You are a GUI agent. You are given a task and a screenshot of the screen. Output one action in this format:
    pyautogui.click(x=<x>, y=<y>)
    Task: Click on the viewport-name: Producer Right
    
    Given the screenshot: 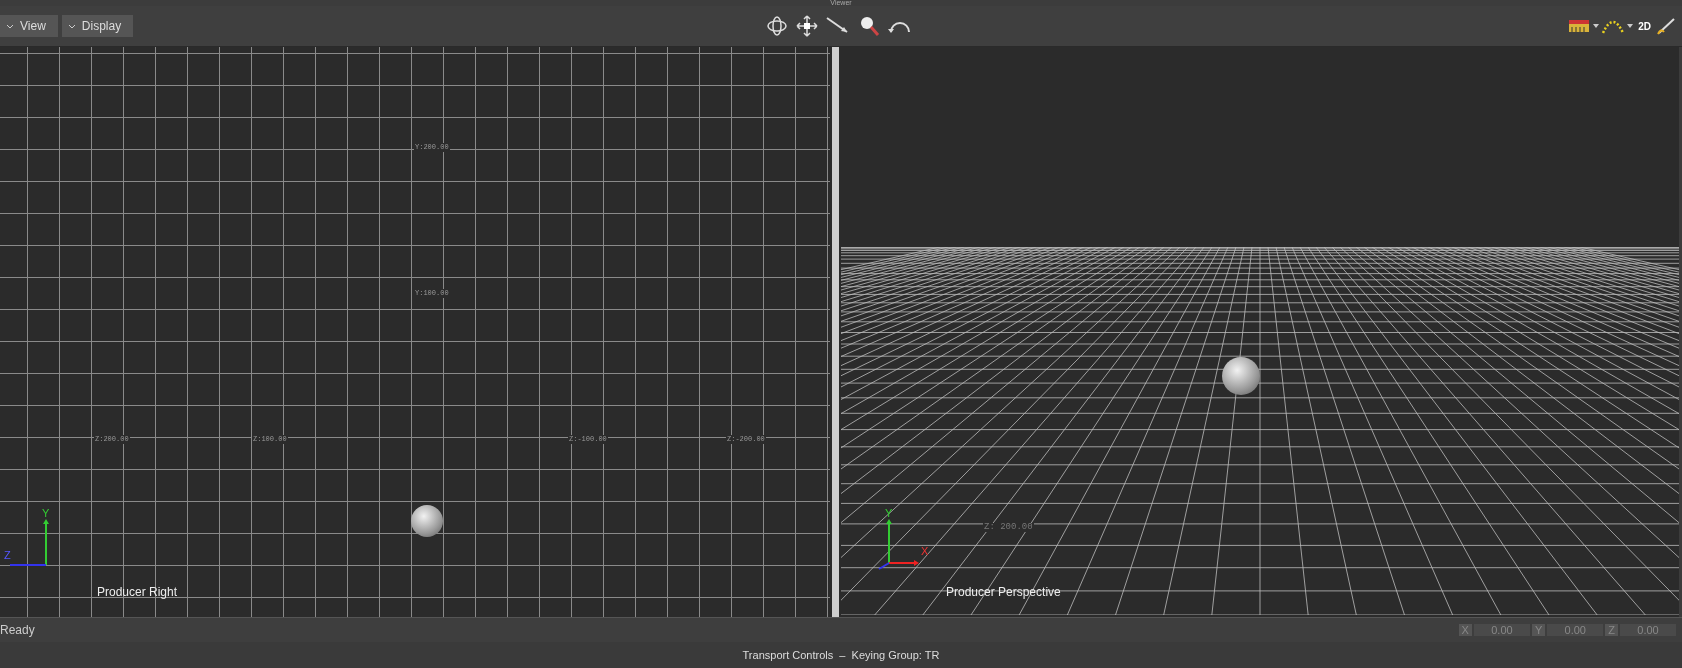 What is the action you would take?
    pyautogui.click(x=137, y=592)
    